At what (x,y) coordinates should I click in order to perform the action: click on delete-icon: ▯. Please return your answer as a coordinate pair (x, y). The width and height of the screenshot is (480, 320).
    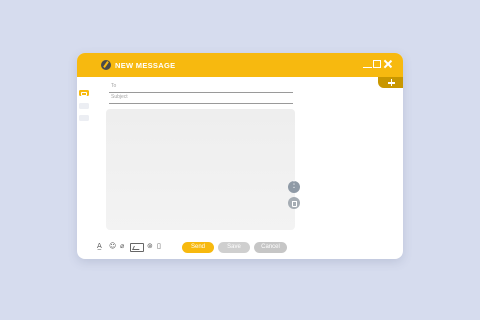
    Looking at the image, I should click on (159, 246).